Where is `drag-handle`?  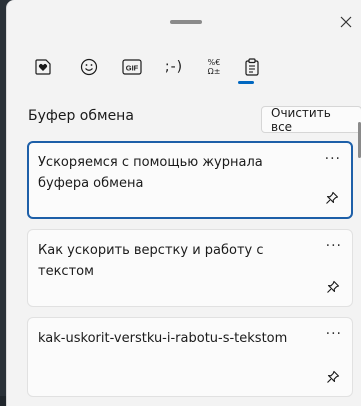 drag-handle is located at coordinates (186, 22).